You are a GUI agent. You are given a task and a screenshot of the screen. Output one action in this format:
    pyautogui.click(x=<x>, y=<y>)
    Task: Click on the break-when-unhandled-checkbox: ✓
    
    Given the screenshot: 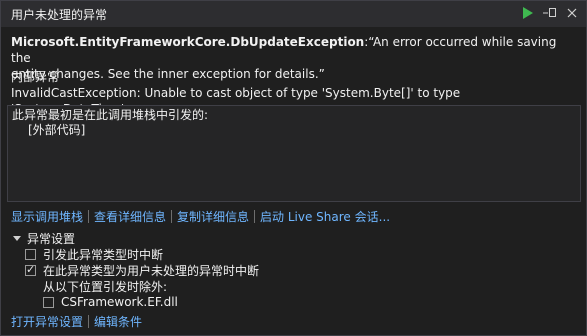 What is the action you would take?
    pyautogui.click(x=30, y=269)
    